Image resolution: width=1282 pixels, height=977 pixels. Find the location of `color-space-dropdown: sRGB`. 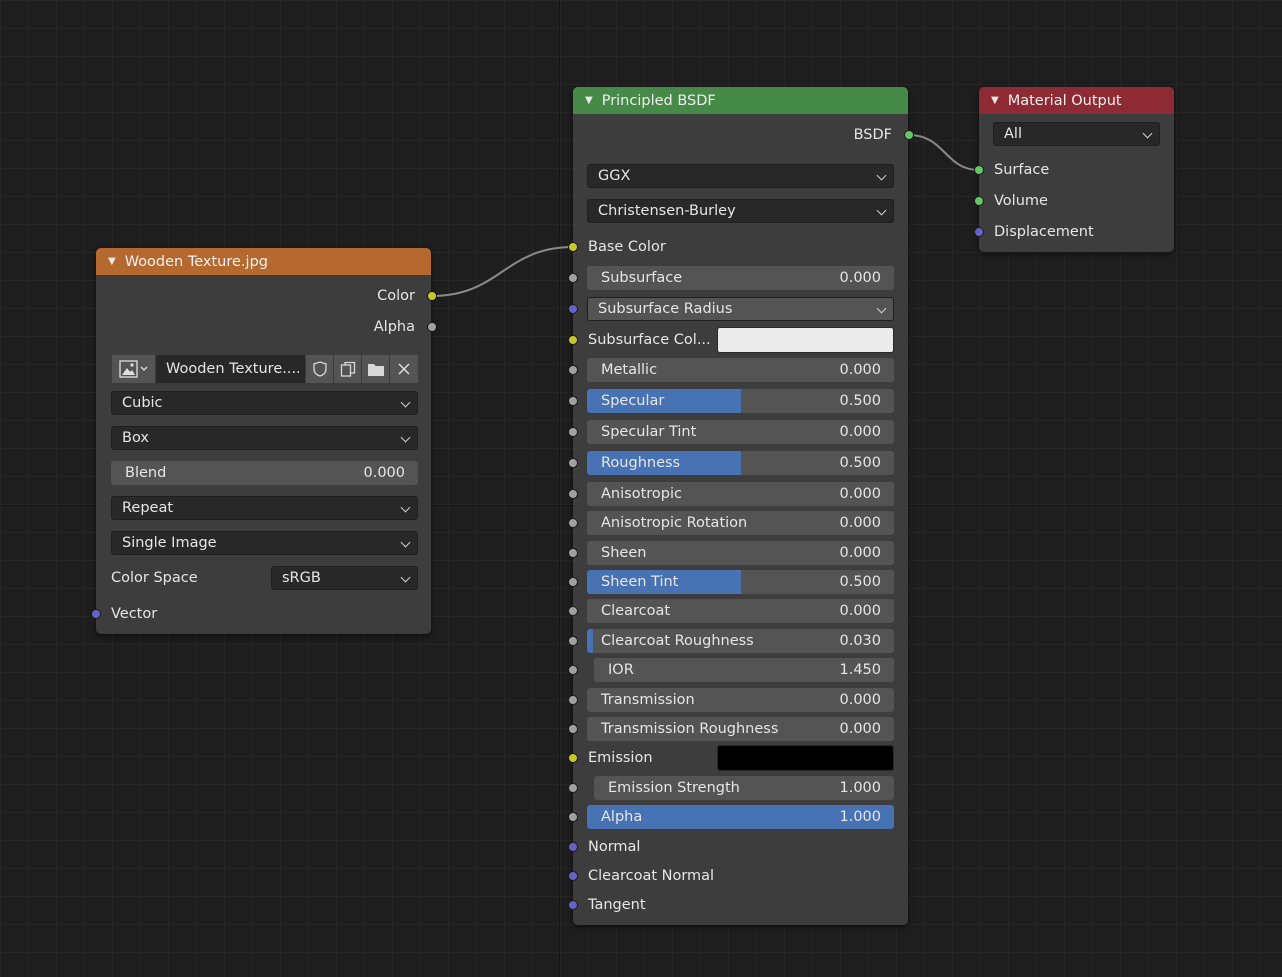

color-space-dropdown: sRGB is located at coordinates (344, 578).